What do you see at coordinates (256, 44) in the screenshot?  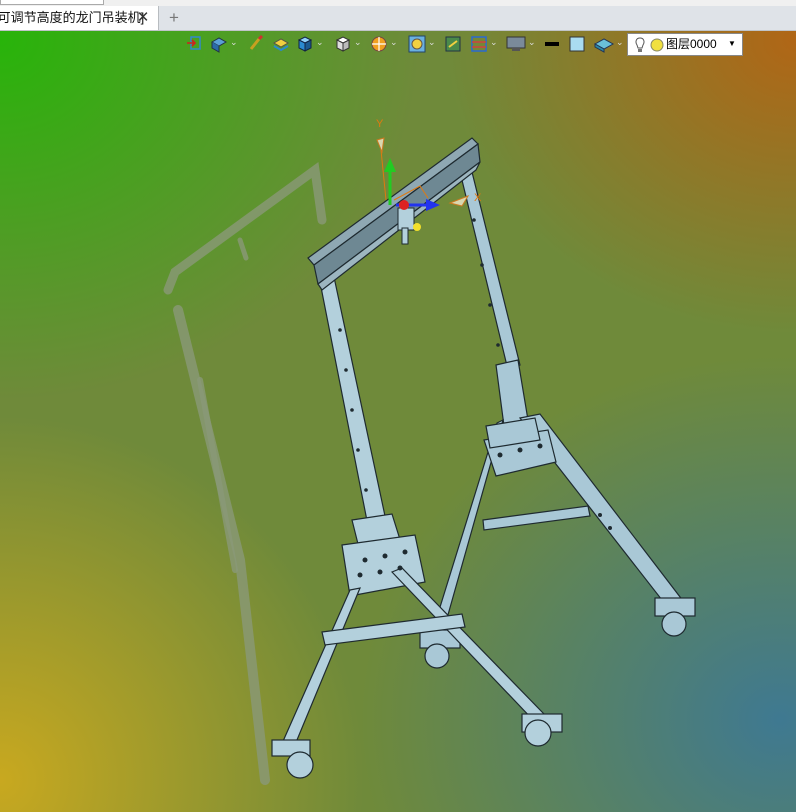 I see `brush-icon` at bounding box center [256, 44].